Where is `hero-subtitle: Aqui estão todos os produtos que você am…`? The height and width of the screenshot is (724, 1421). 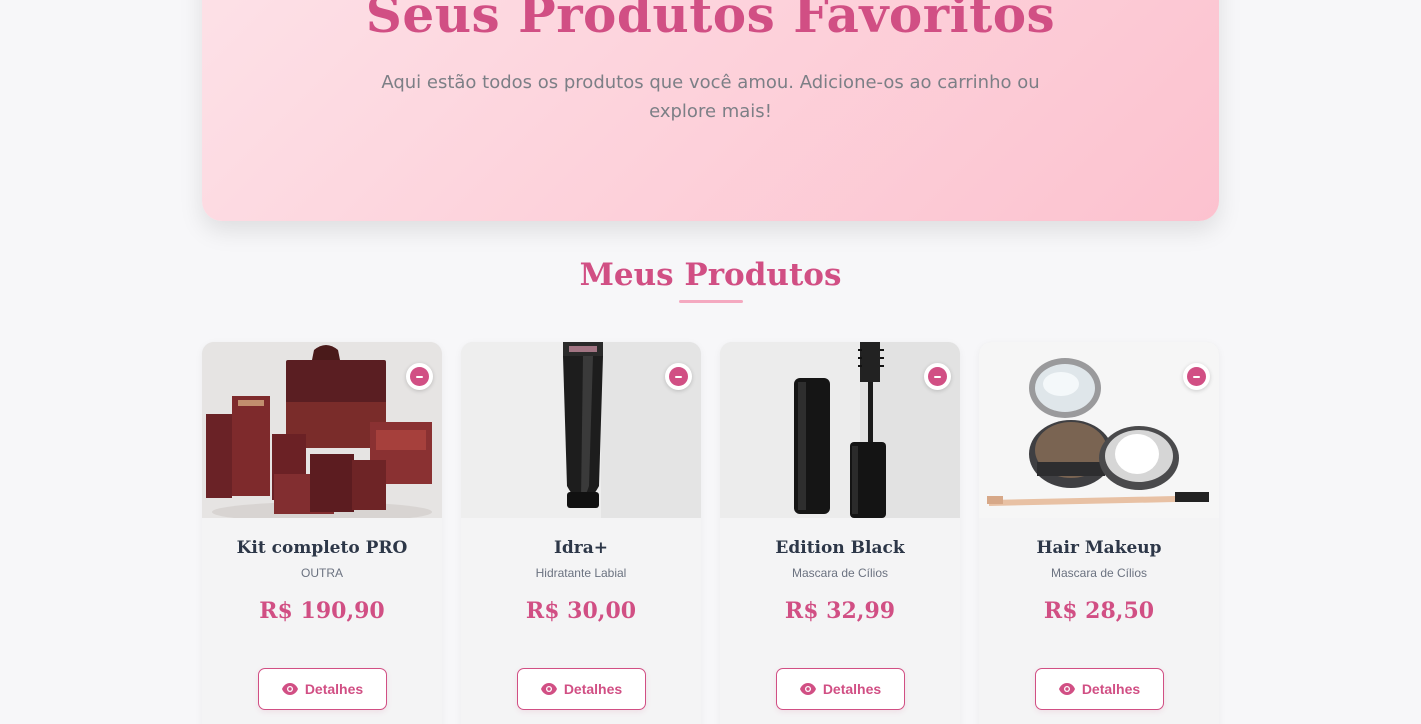 hero-subtitle: Aqui estão todos os produtos que você am… is located at coordinates (710, 97).